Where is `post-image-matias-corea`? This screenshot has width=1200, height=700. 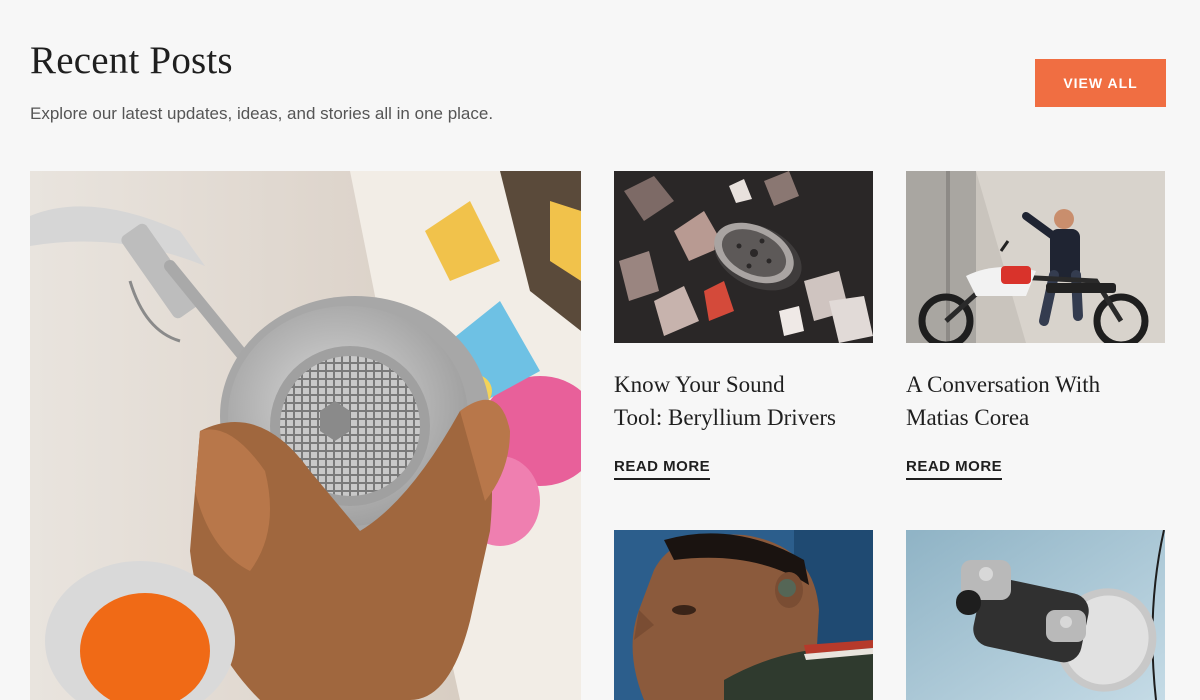 post-image-matias-corea is located at coordinates (1035, 257).